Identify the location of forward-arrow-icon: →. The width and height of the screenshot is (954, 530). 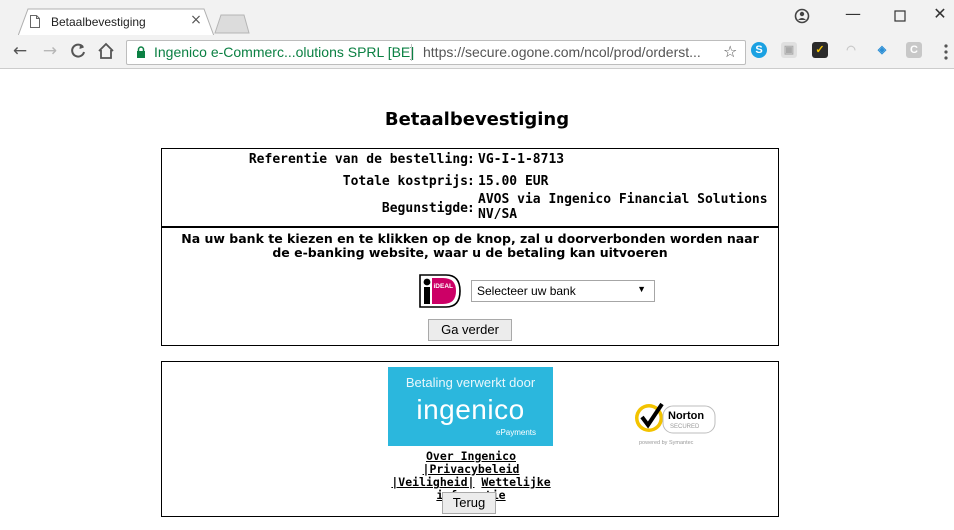
(50, 51).